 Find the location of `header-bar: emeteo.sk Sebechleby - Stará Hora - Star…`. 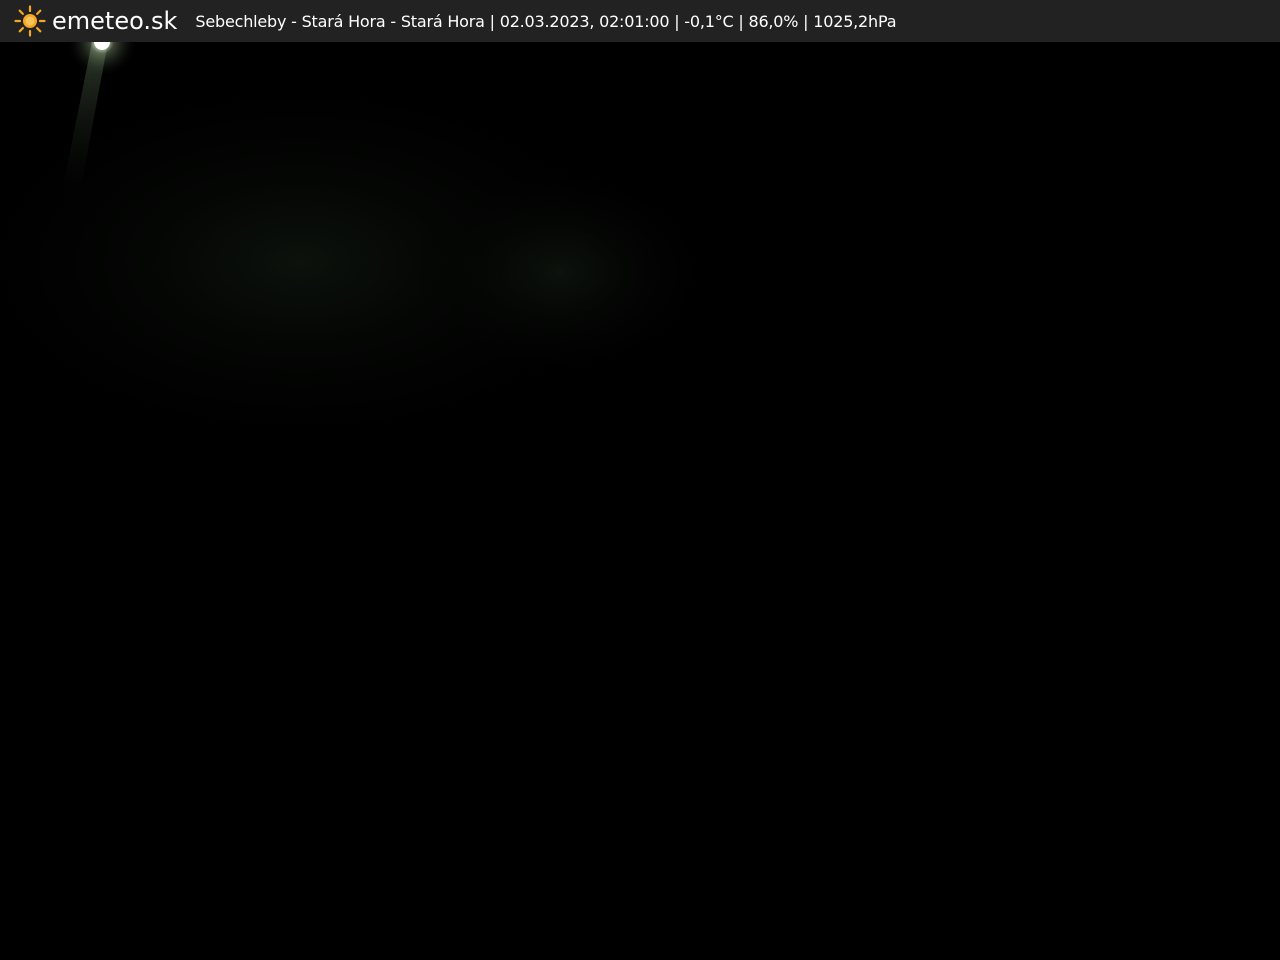

header-bar: emeteo.sk Sebechleby - Stará Hora - Star… is located at coordinates (640, 21).